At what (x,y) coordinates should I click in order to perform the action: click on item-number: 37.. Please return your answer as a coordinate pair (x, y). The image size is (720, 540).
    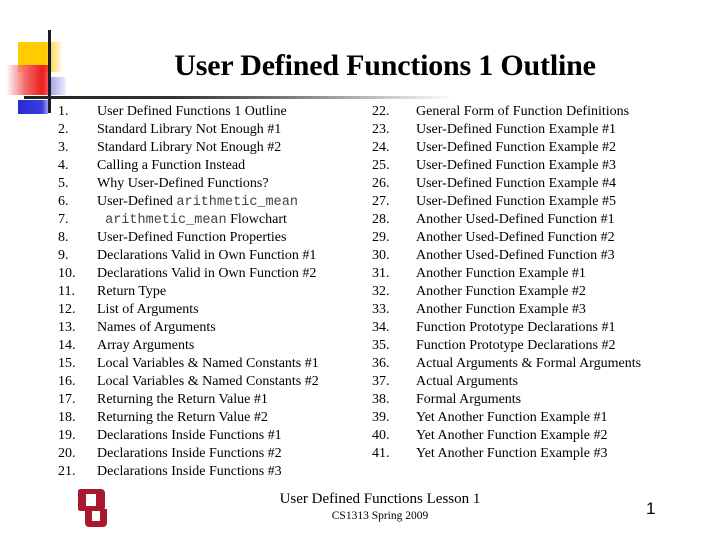
    Looking at the image, I should click on (381, 381).